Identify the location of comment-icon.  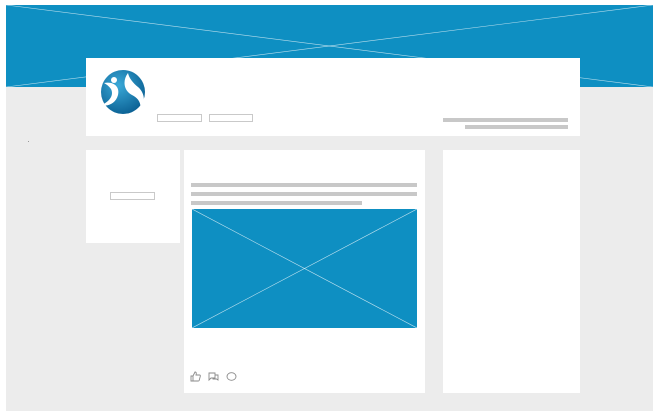
(213, 375).